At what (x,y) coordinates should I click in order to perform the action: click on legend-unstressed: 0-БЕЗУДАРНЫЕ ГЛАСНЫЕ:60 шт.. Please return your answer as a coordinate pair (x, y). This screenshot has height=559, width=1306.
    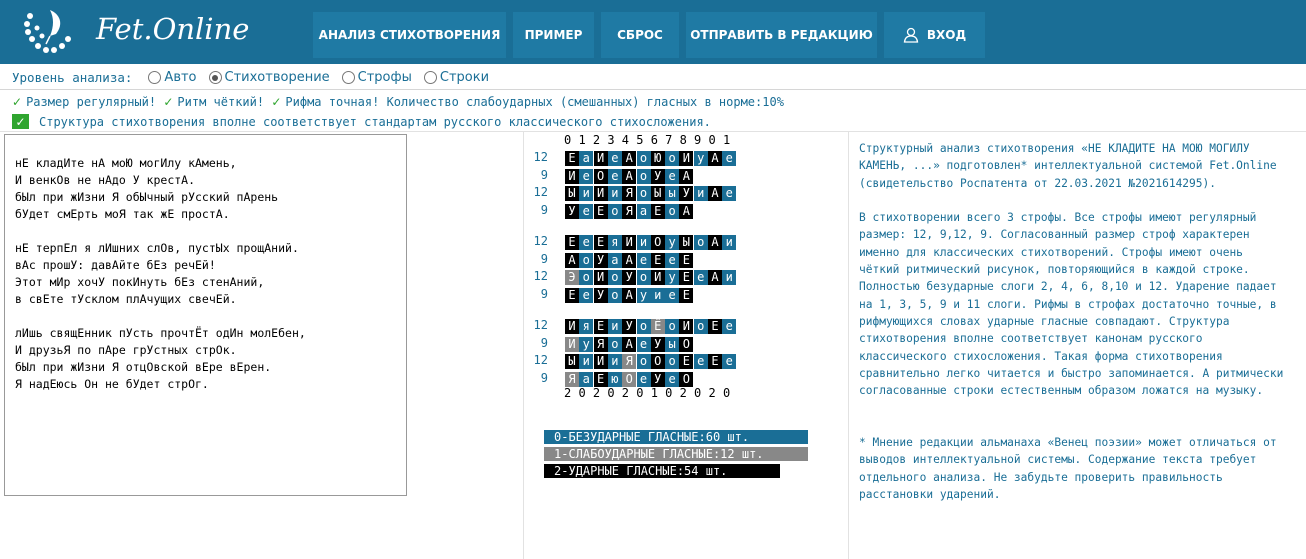
    Looking at the image, I should click on (676, 437).